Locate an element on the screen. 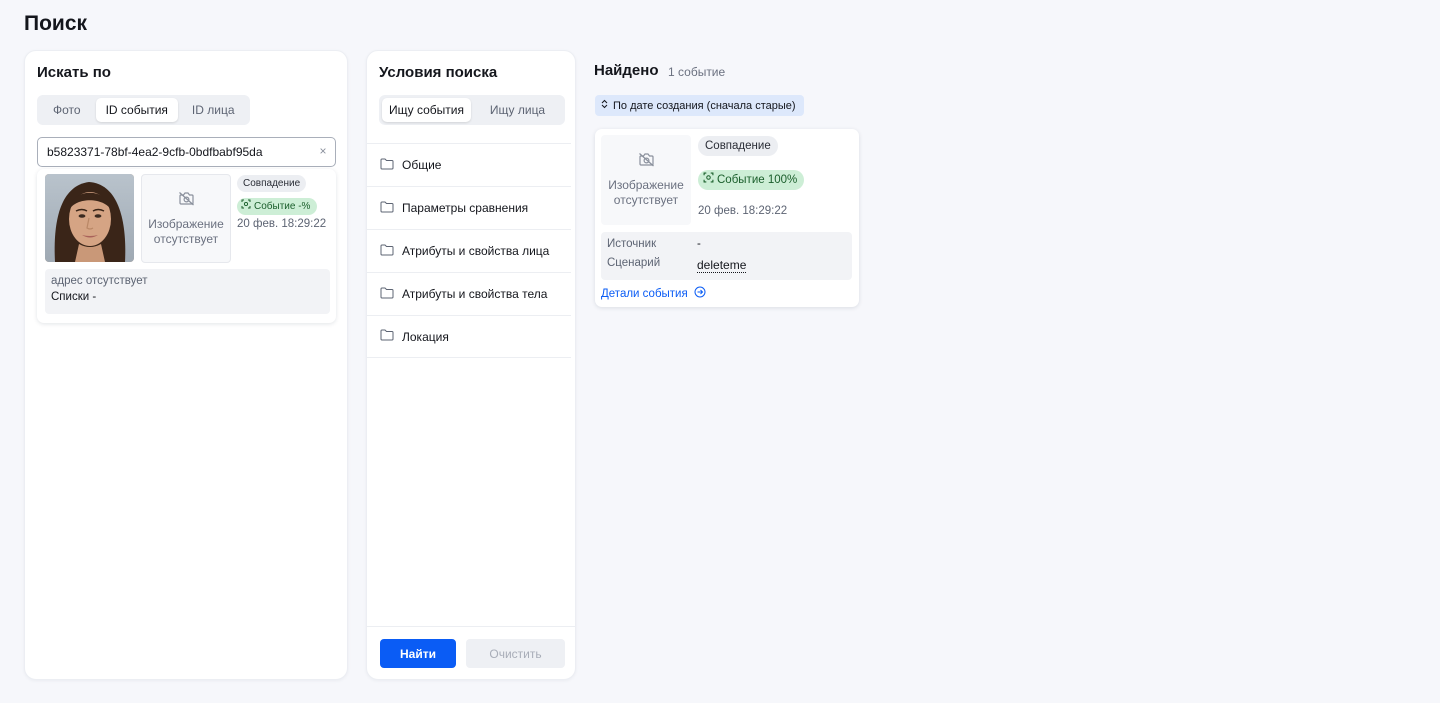  tab-search-faces: Ищу лица is located at coordinates (517, 110).